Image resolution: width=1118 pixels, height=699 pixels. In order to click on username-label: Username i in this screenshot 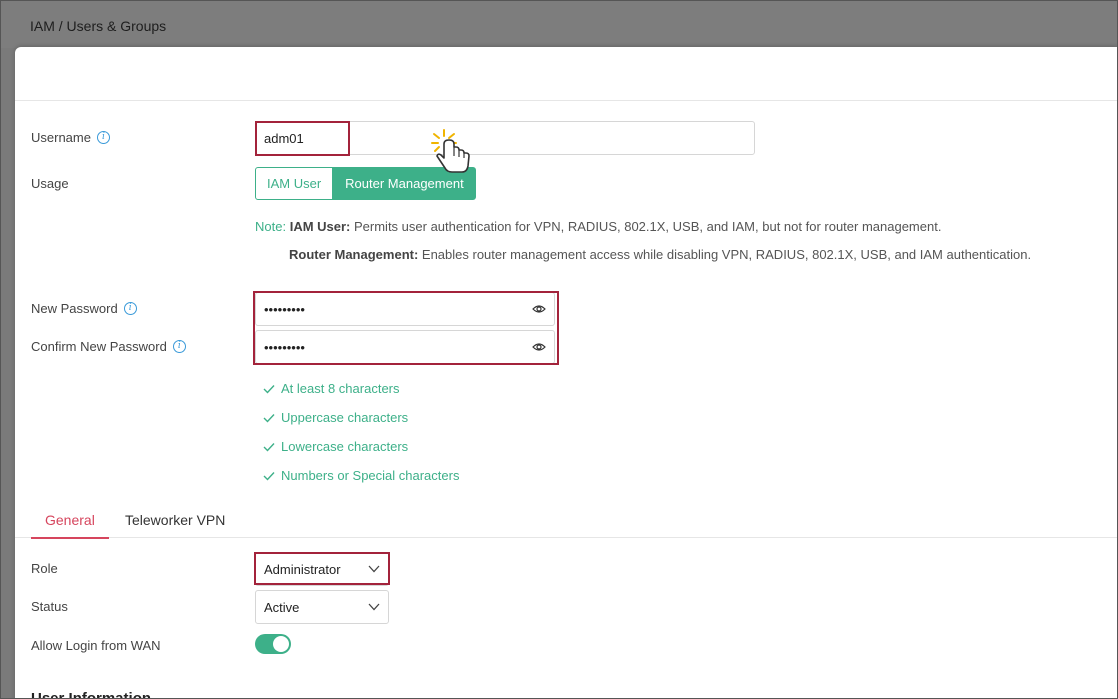, I will do `click(70, 137)`.